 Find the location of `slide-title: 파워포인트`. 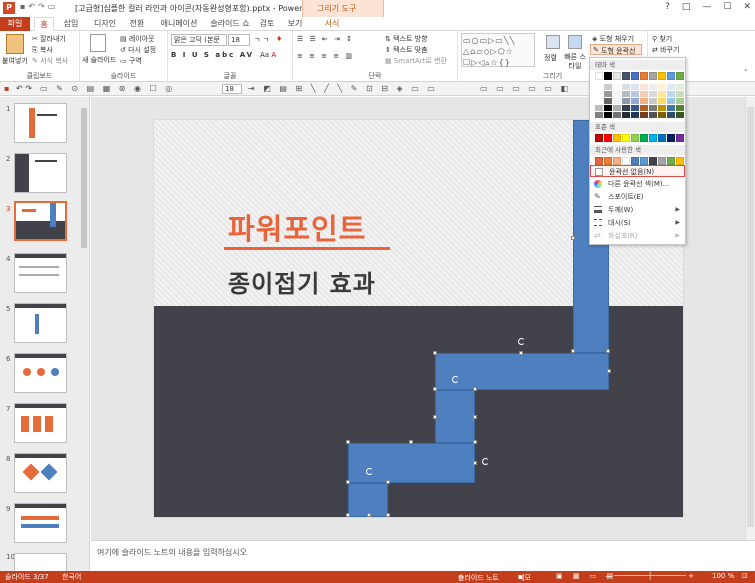

slide-title: 파워포인트 is located at coordinates (297, 227).